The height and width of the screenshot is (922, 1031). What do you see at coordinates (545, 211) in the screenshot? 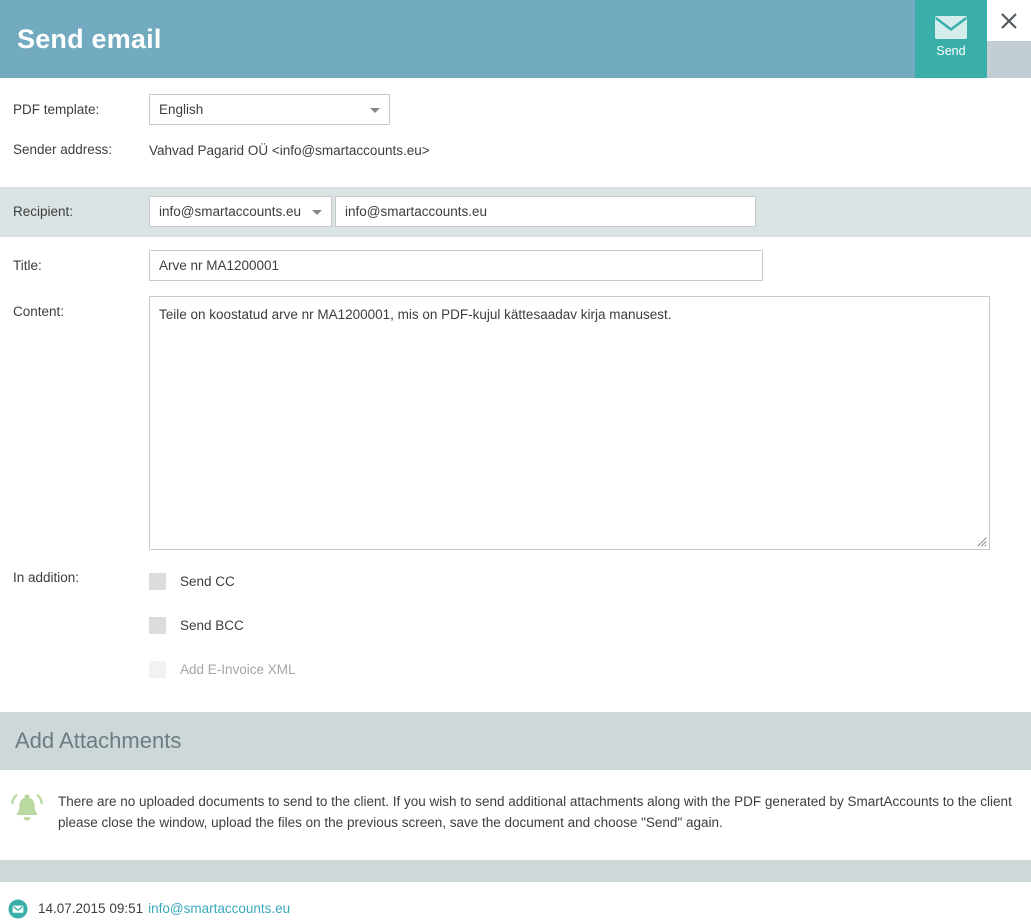
I see `recipient-input` at bounding box center [545, 211].